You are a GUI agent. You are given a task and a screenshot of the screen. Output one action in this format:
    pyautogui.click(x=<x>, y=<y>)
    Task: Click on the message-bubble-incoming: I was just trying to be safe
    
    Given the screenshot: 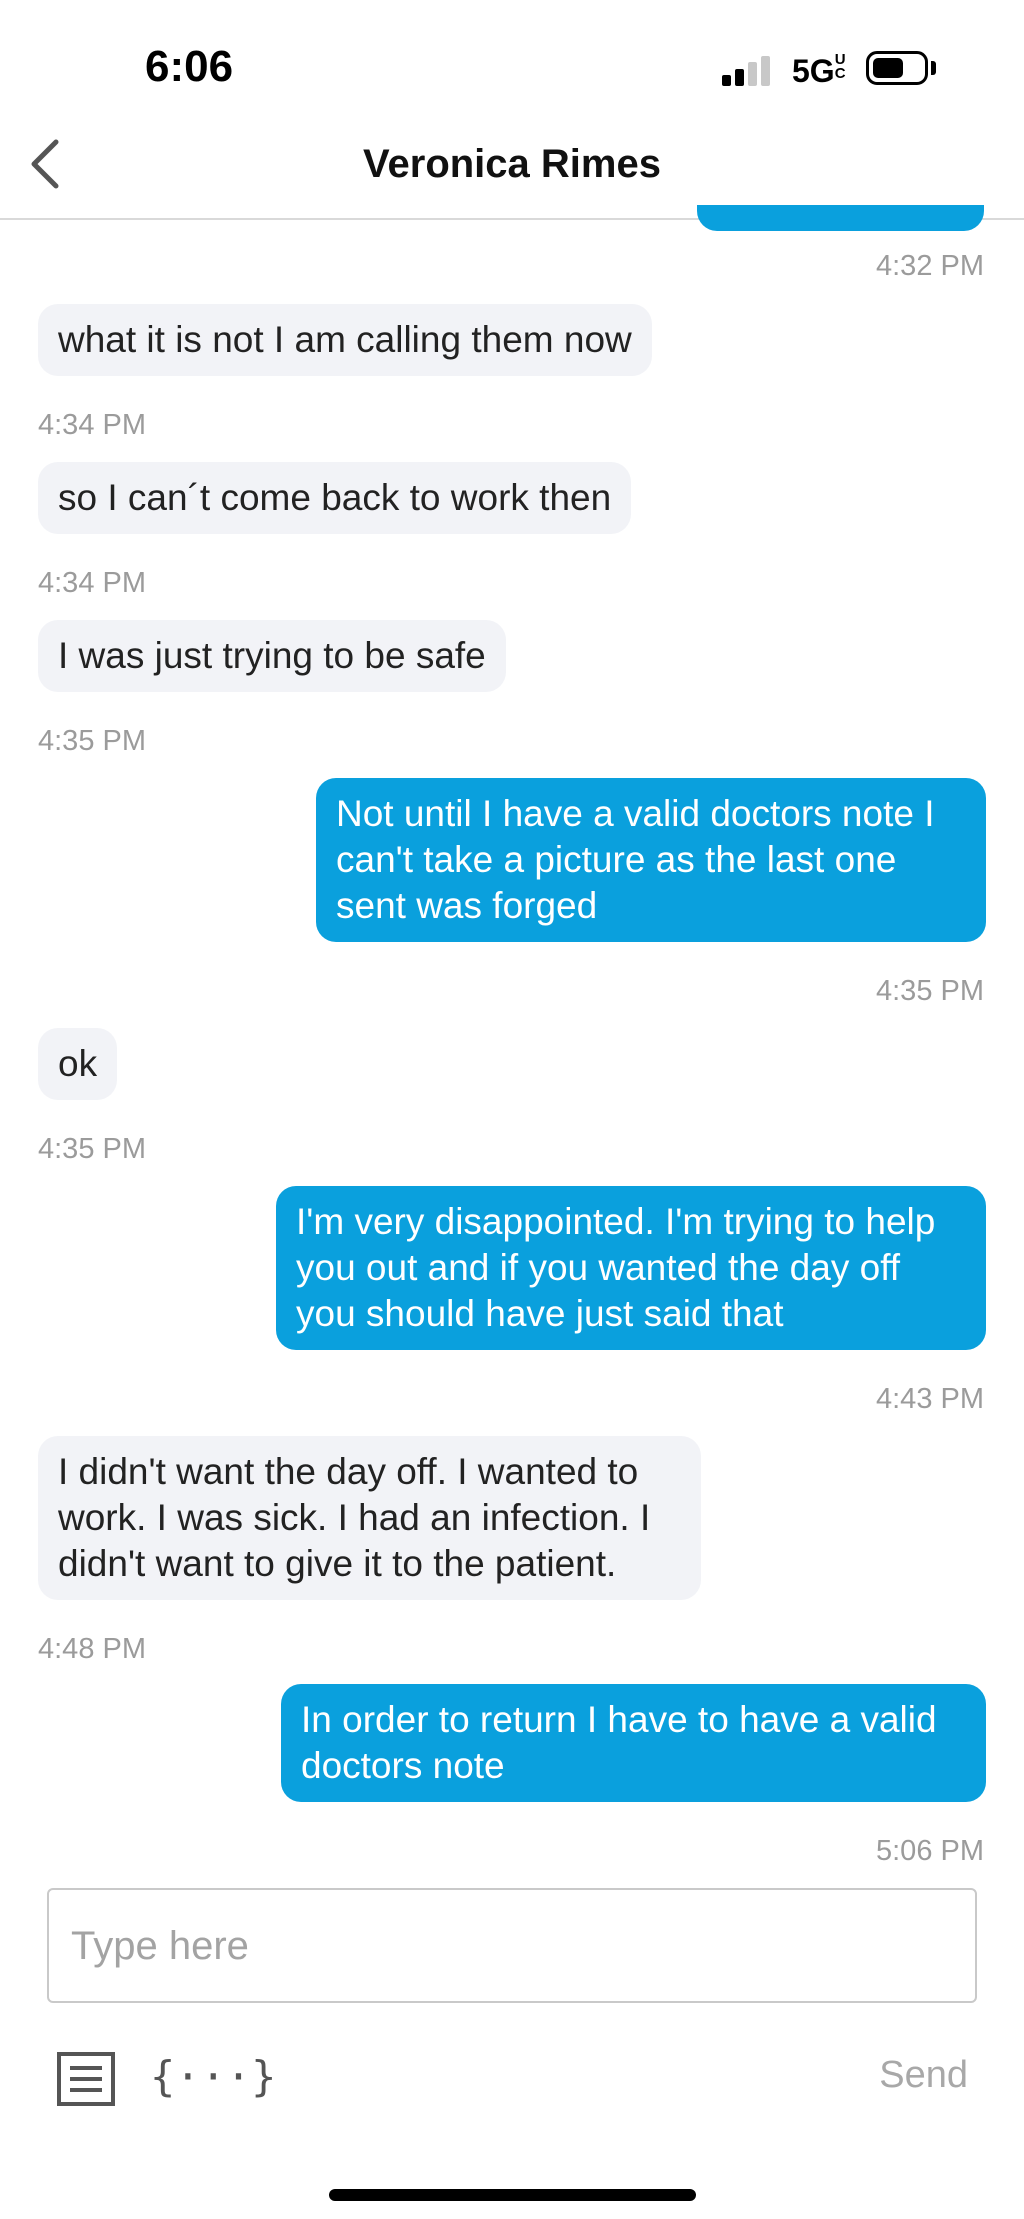 What is the action you would take?
    pyautogui.click(x=272, y=656)
    